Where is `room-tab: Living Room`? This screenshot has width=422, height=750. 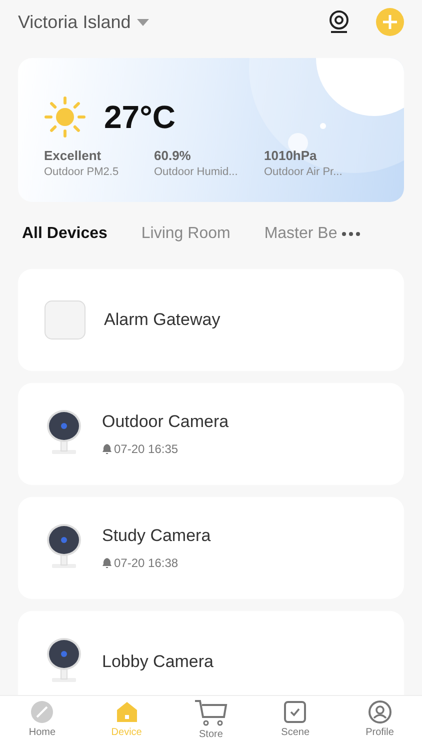 room-tab: Living Room is located at coordinates (185, 234).